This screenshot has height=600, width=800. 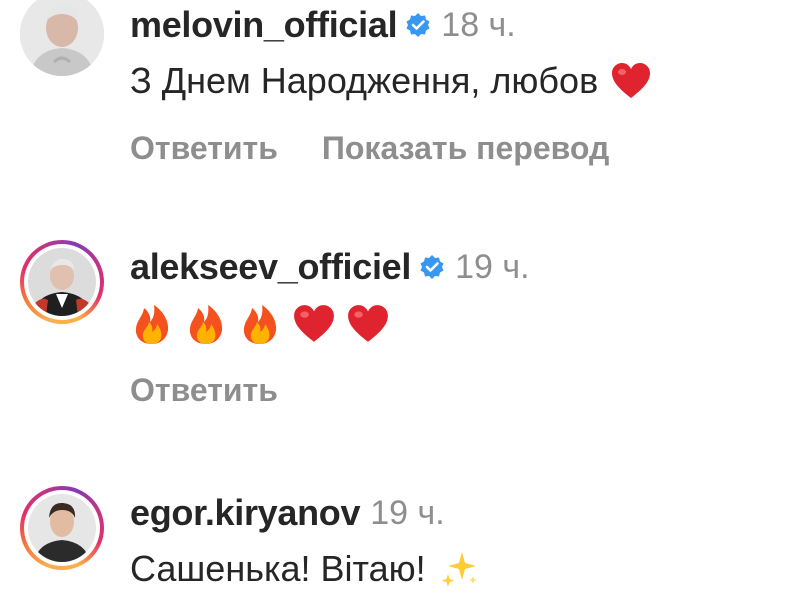 What do you see at coordinates (364, 80) in the screenshot?
I see `comment-text: З Днем Народження, любов` at bounding box center [364, 80].